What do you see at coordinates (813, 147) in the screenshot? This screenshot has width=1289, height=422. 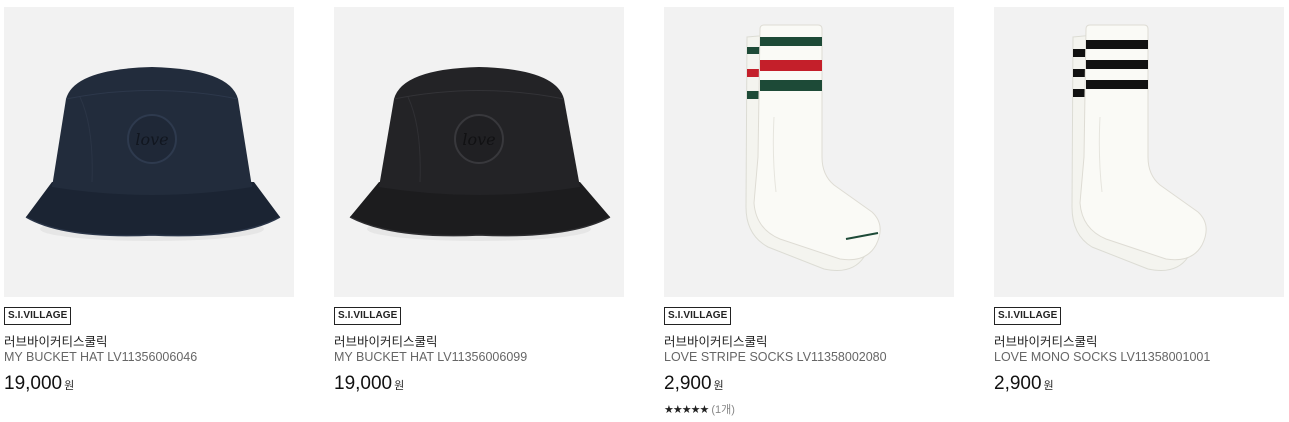 I see `striped-socks-icon` at bounding box center [813, 147].